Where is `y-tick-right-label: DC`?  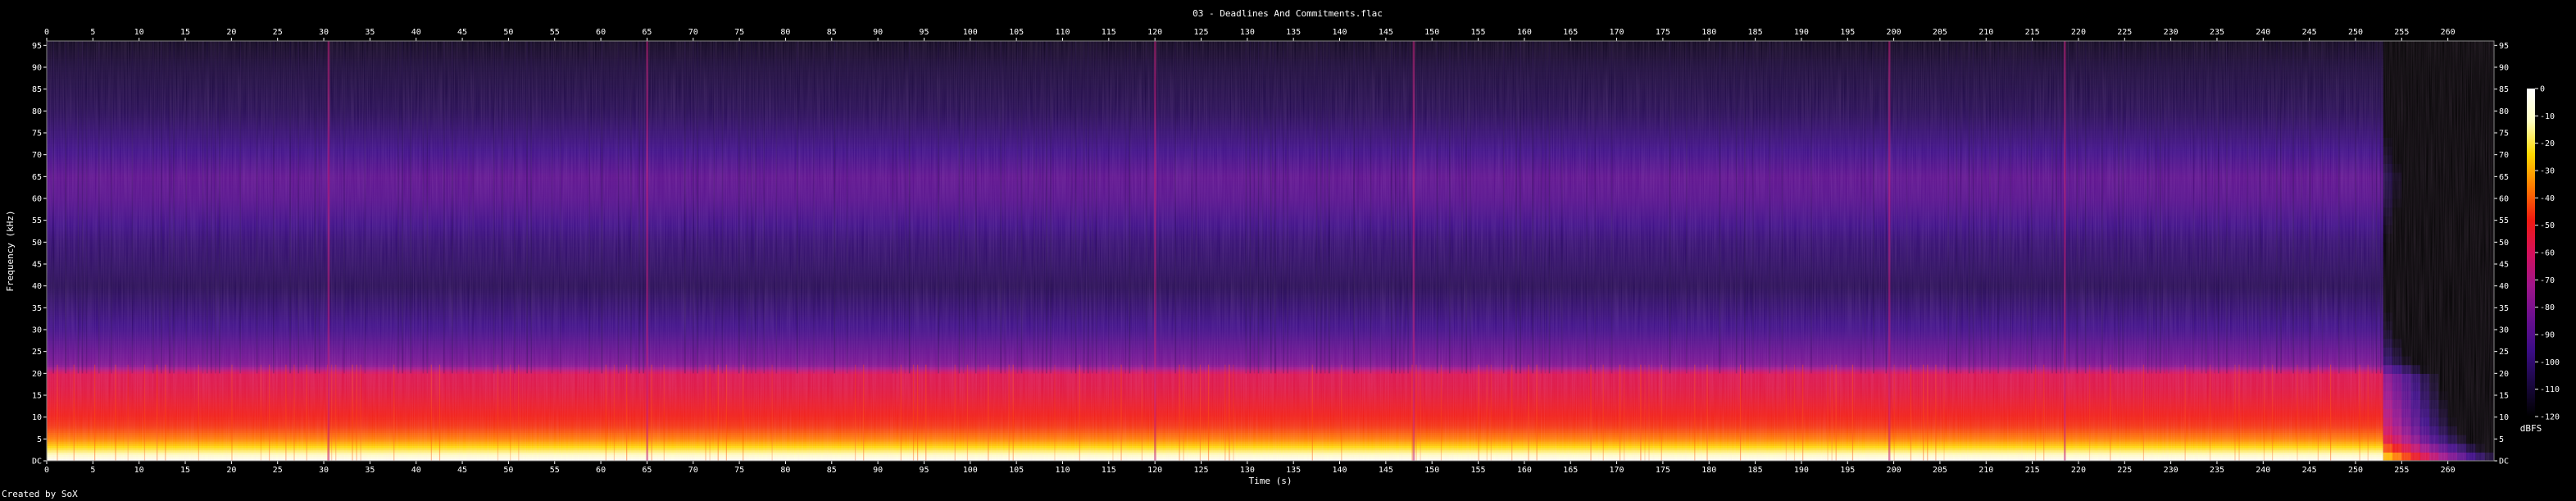
y-tick-right-label: DC is located at coordinates (2504, 462).